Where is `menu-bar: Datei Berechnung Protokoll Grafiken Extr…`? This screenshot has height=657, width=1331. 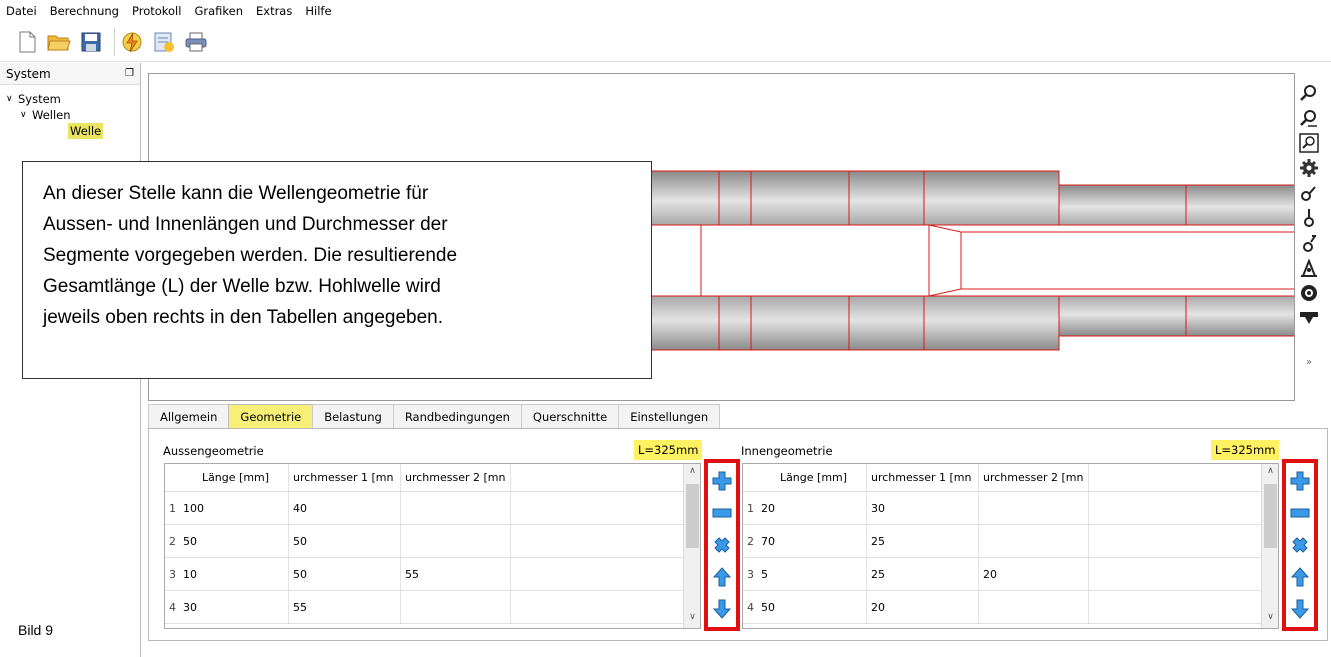 menu-bar: Datei Berechnung Protokoll Grafiken Extr… is located at coordinates (665, 11).